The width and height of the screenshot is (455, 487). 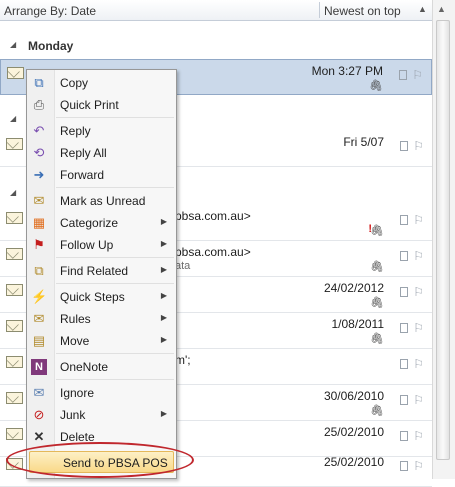 What do you see at coordinates (347, 71) in the screenshot?
I see `message-date: Mon 3:27 PM` at bounding box center [347, 71].